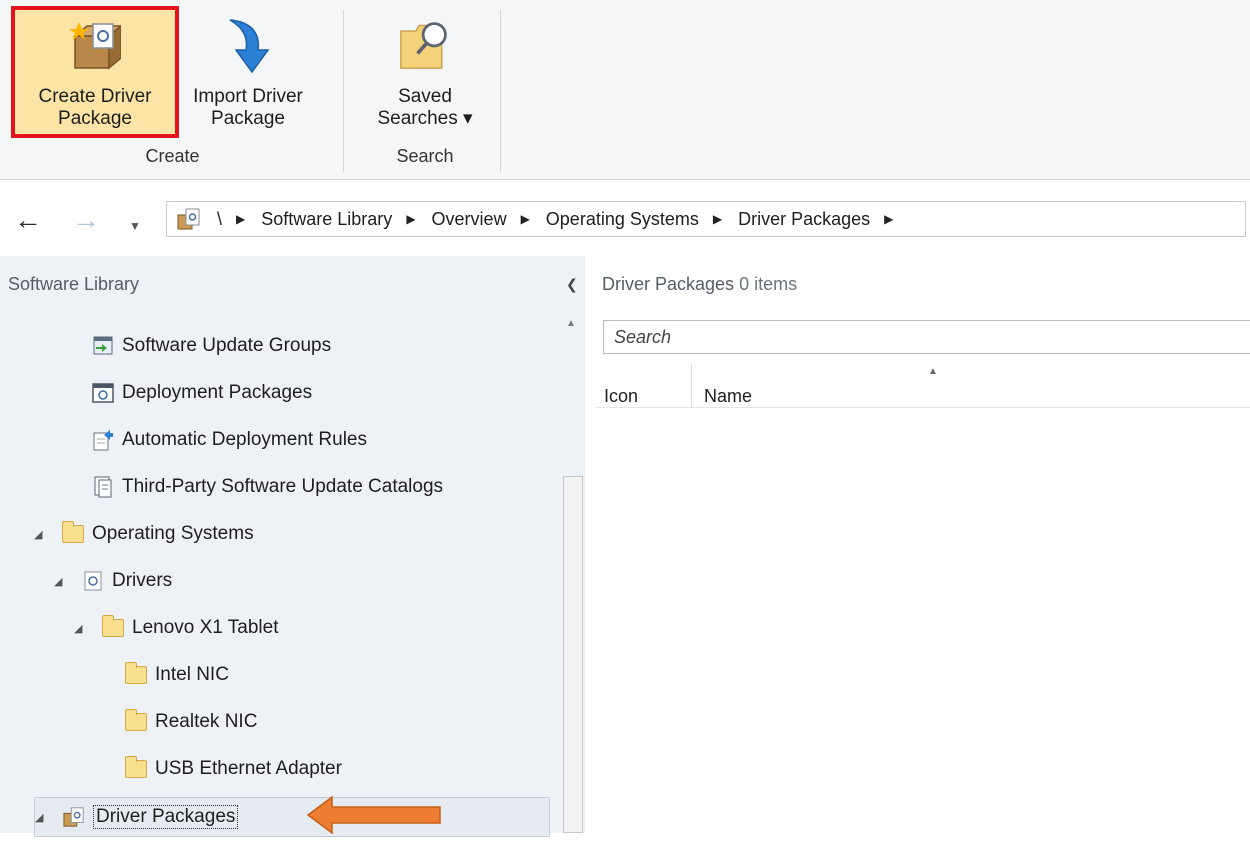 The image size is (1250, 841). I want to click on annotation-arrow-icon, so click(374, 817).